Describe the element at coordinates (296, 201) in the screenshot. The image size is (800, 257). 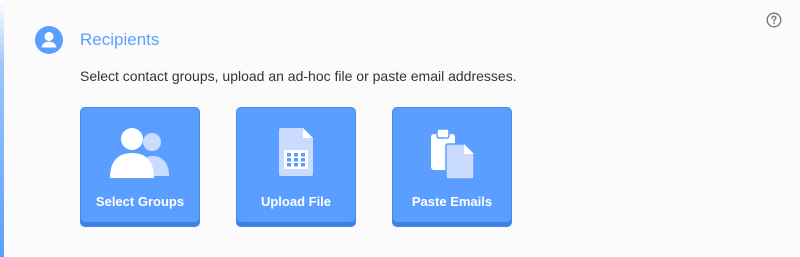
I see `upload-file-label: Upload File` at that location.